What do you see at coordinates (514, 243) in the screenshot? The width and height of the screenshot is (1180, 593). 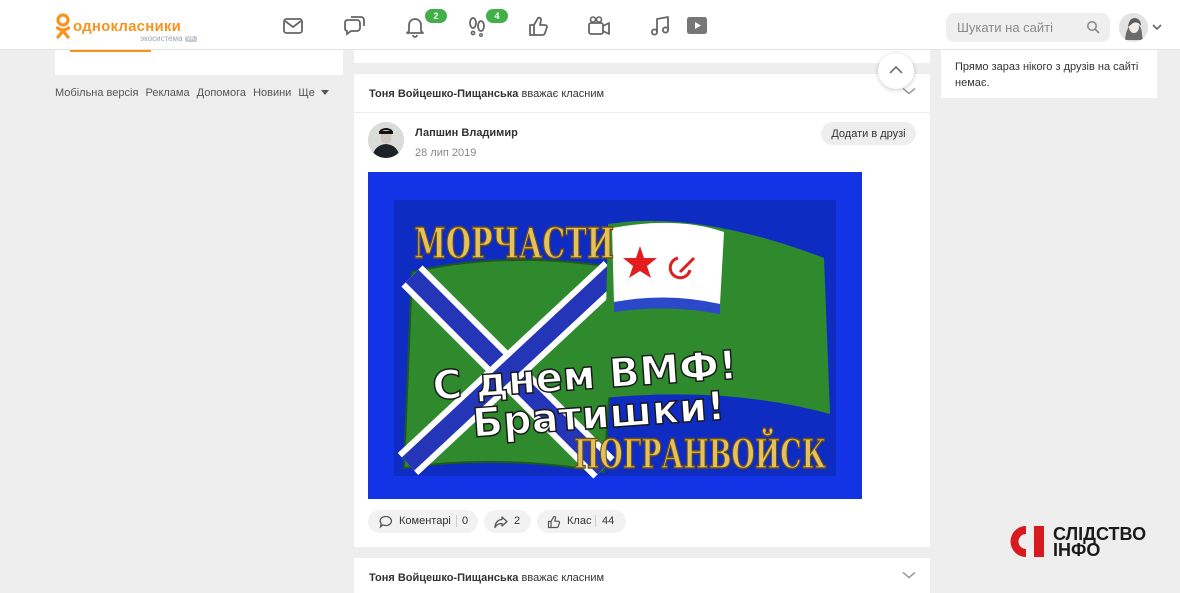 I see `image-top-text: МОРЧАСТИ` at bounding box center [514, 243].